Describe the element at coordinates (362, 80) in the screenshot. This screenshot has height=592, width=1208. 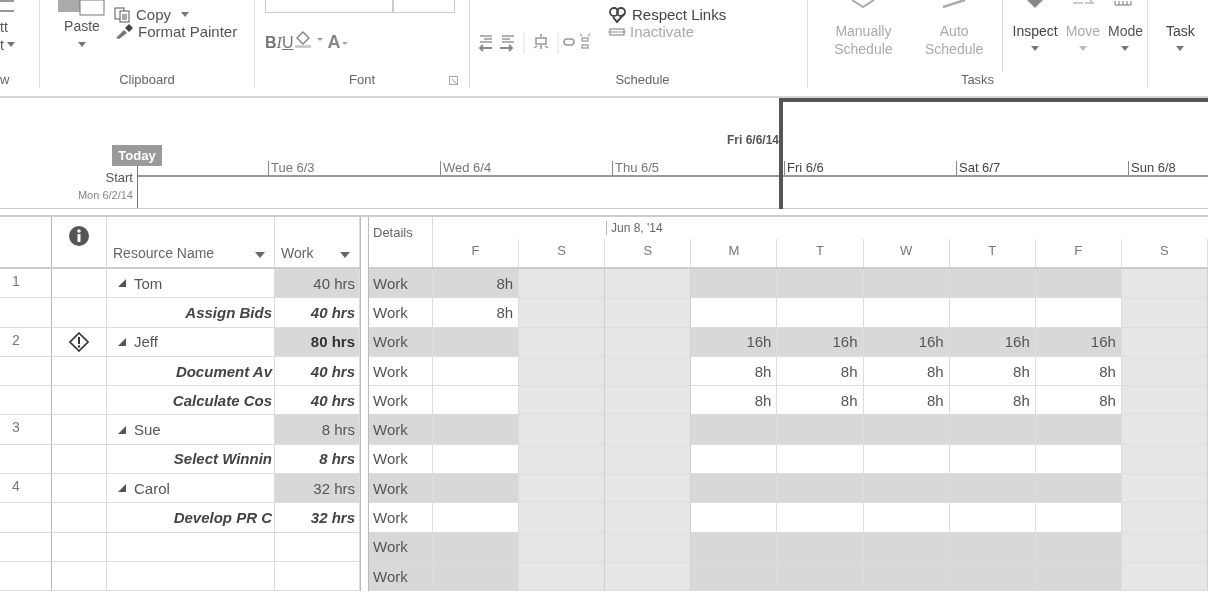
I see `group-label: Font` at that location.